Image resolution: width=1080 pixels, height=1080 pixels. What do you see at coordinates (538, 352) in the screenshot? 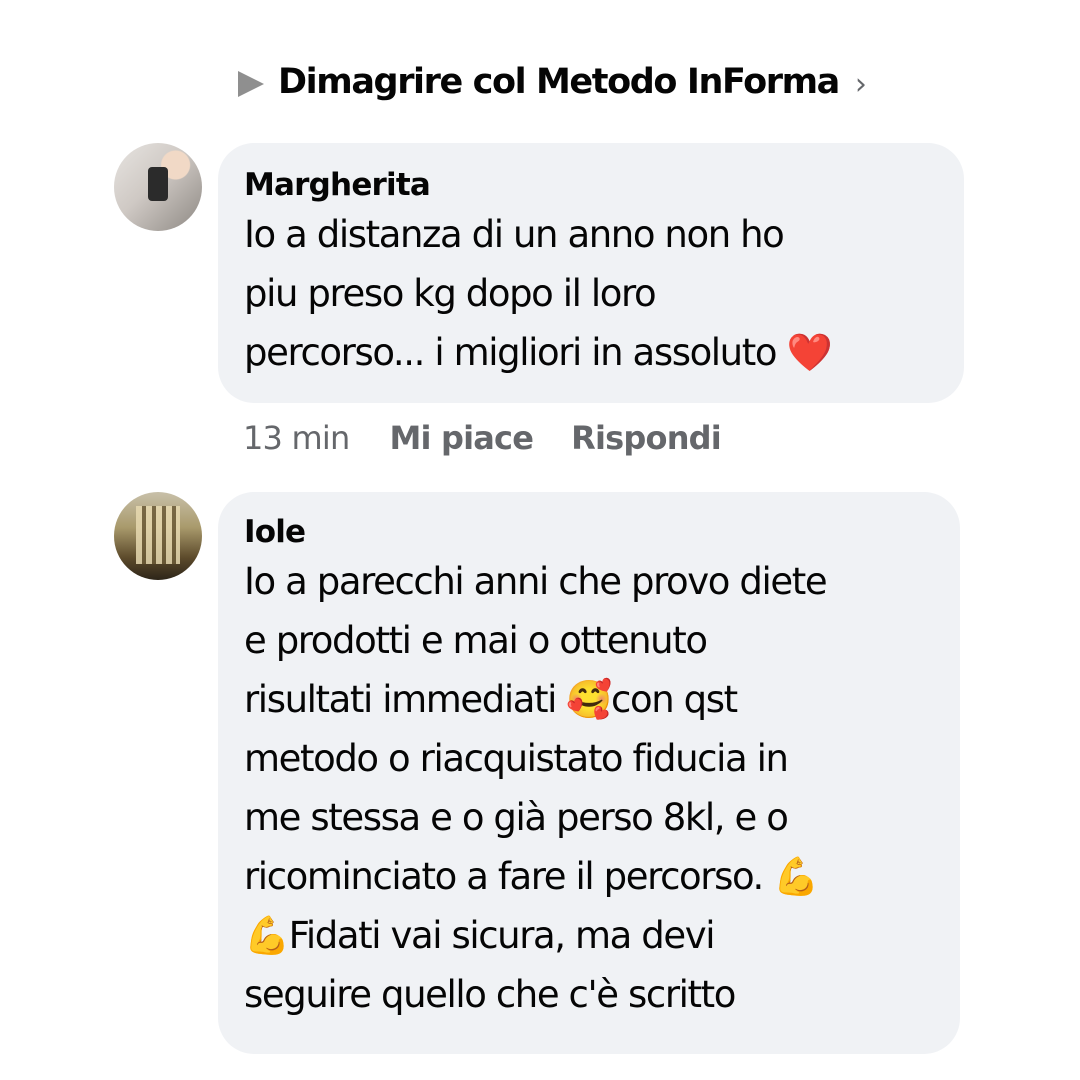
I see `comment-text-line: percorso... i migliori in assoluto ❤️` at bounding box center [538, 352].